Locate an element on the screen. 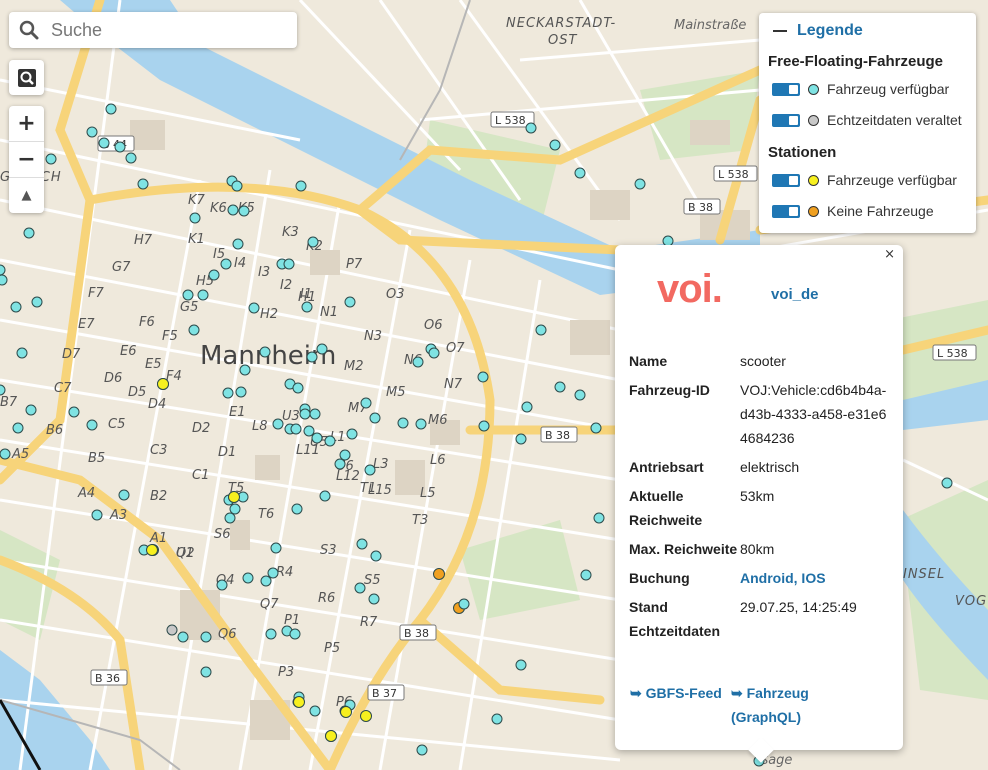 The height and width of the screenshot is (770, 988). legend-item-outdated: Echtzeitdaten veraltet is located at coordinates (867, 120).